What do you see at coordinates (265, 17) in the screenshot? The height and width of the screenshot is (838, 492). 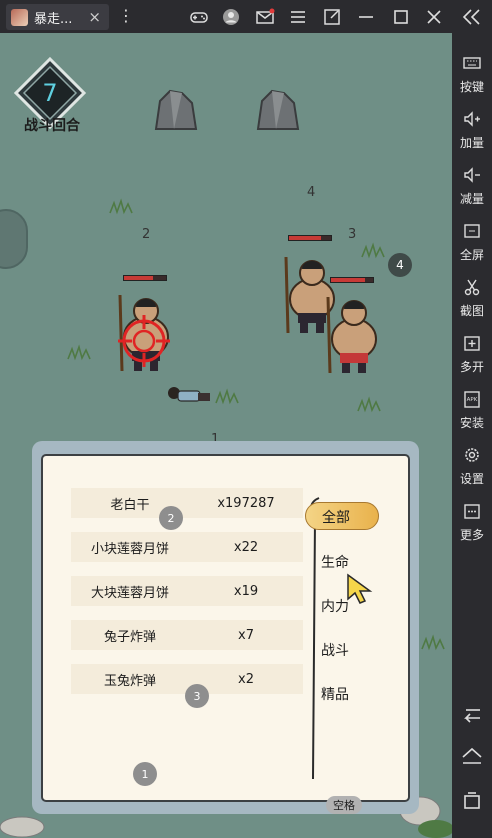 I see `mail-icon` at bounding box center [265, 17].